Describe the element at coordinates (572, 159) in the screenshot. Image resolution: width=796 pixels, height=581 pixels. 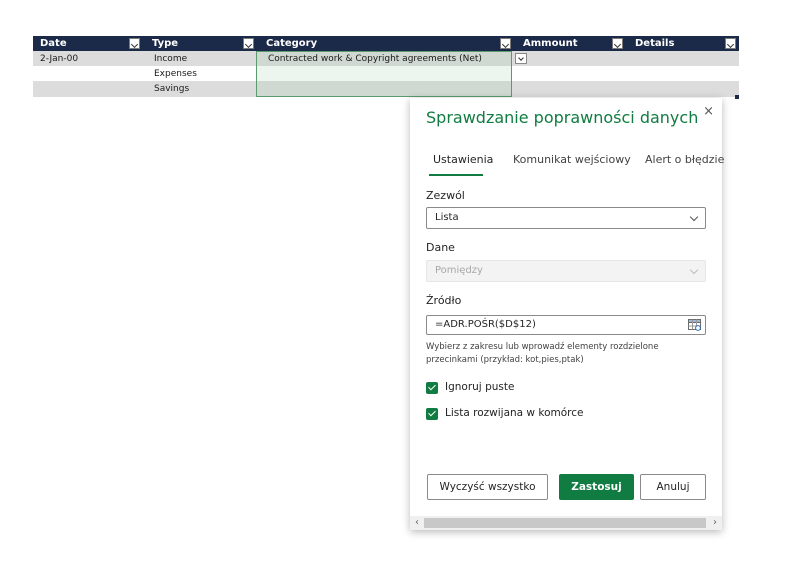
I see `tab-input-message: Komunikat wejściowy` at that location.